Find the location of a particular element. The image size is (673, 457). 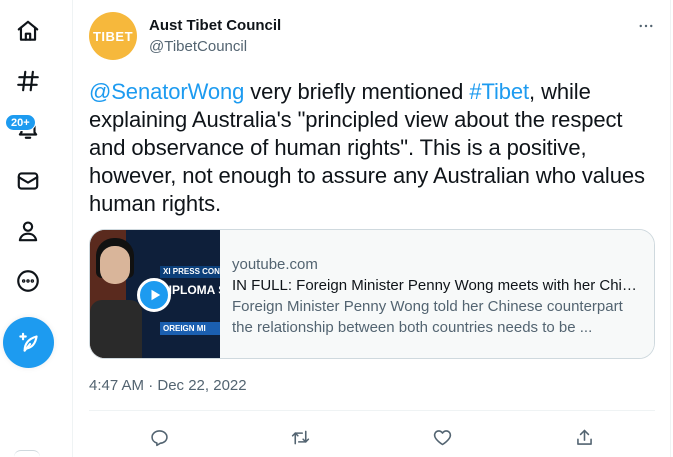

retweet-icon is located at coordinates (300, 437).